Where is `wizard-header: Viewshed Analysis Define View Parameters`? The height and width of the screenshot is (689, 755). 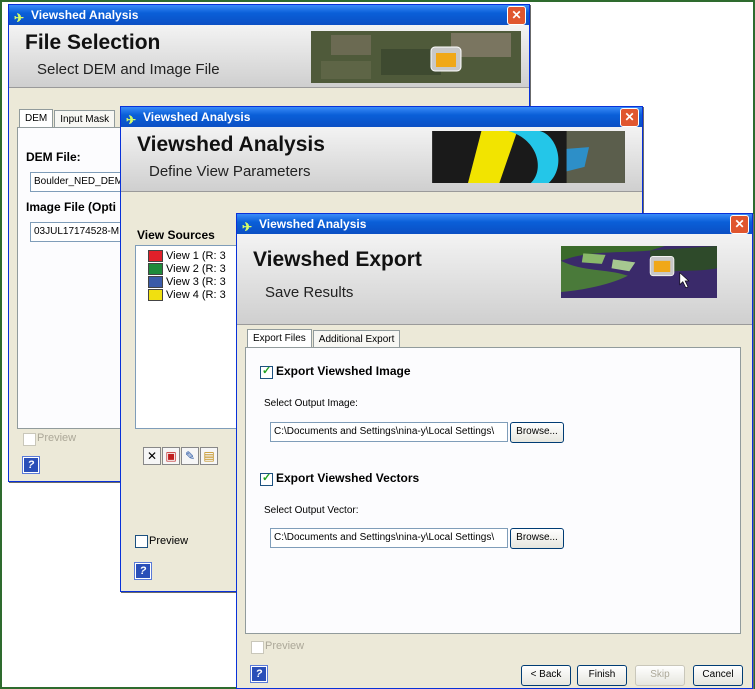
wizard-header: Viewshed Analysis Define View Parameters is located at coordinates (381, 159).